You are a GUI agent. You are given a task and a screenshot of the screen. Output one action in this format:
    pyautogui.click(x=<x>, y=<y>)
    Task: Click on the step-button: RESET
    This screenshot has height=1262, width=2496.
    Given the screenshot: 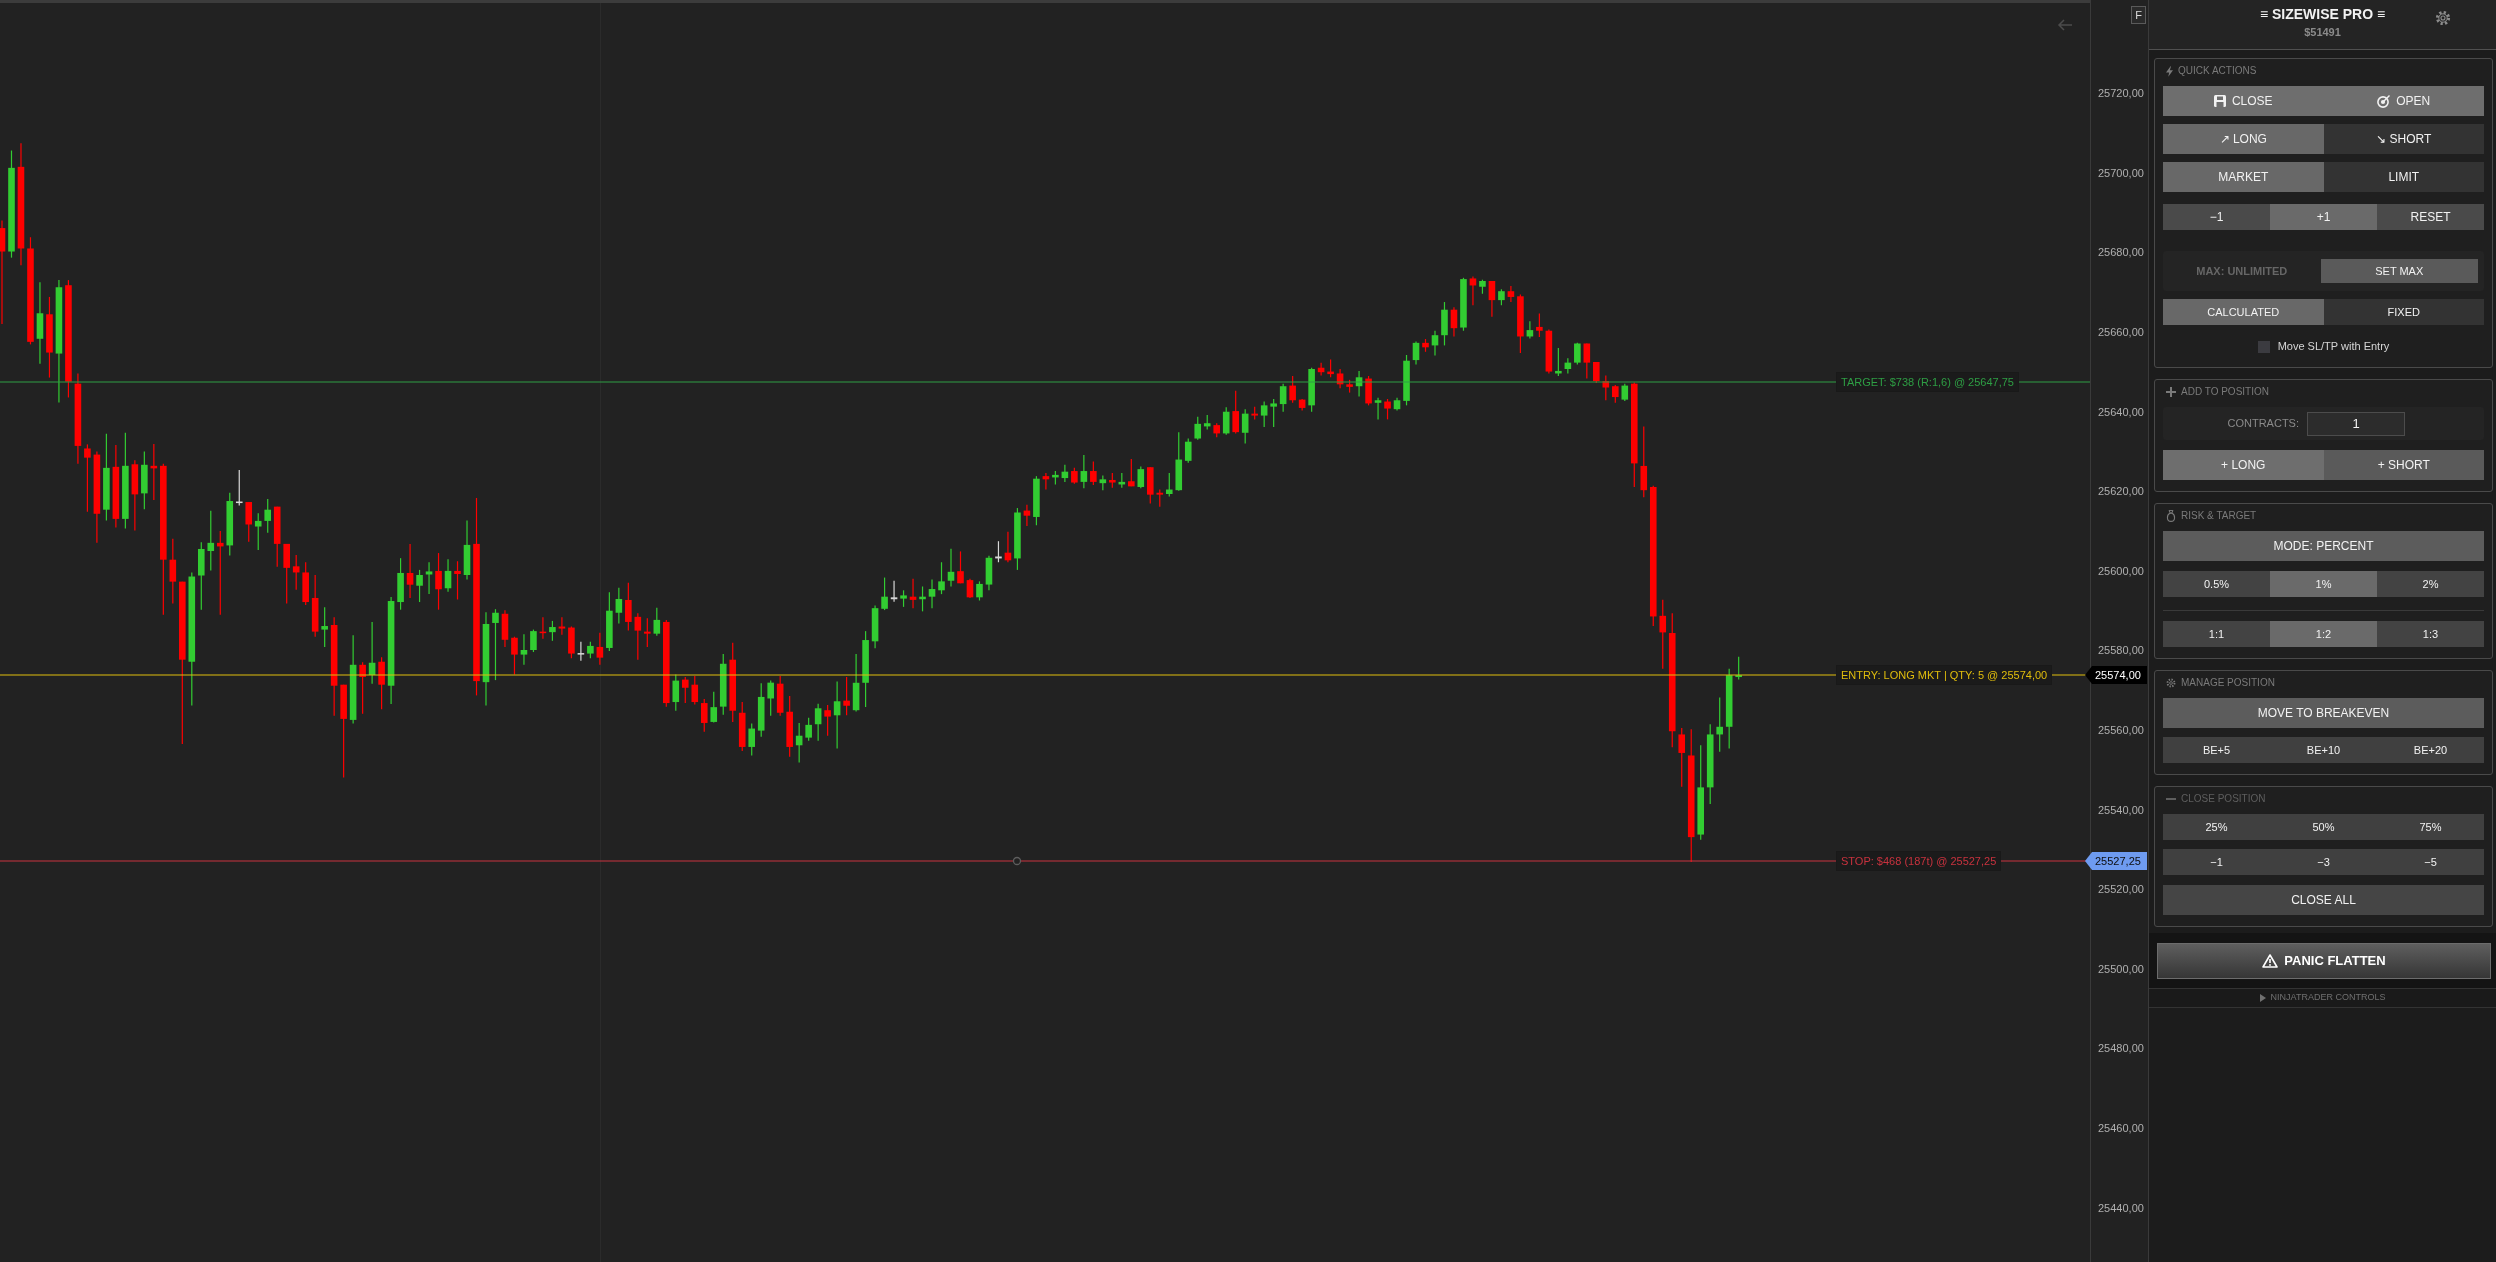 What is the action you would take?
    pyautogui.click(x=2430, y=217)
    